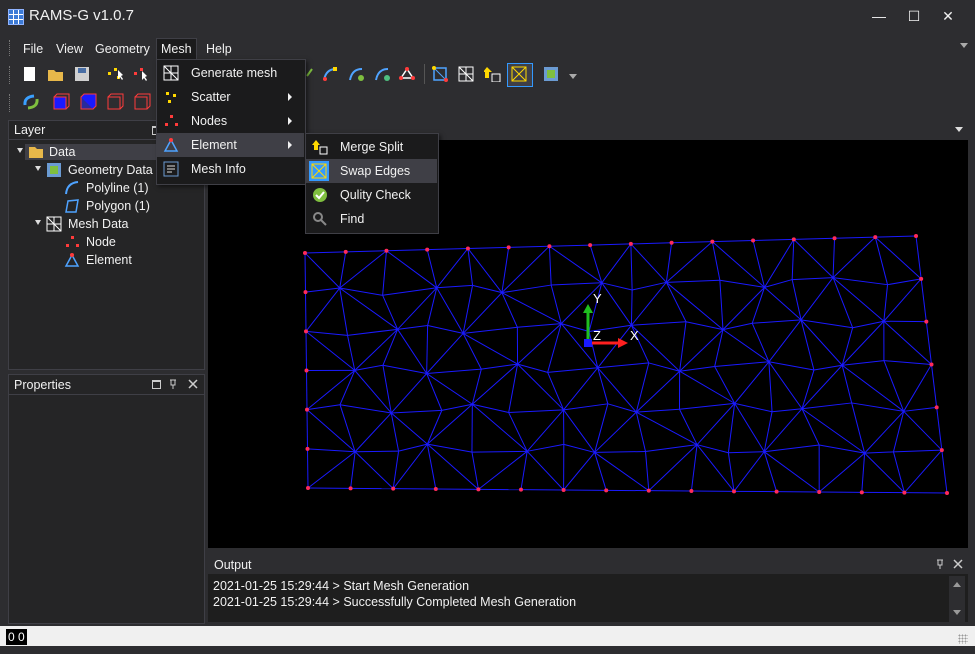  I want to click on select-nodes-icon, so click(142, 74).